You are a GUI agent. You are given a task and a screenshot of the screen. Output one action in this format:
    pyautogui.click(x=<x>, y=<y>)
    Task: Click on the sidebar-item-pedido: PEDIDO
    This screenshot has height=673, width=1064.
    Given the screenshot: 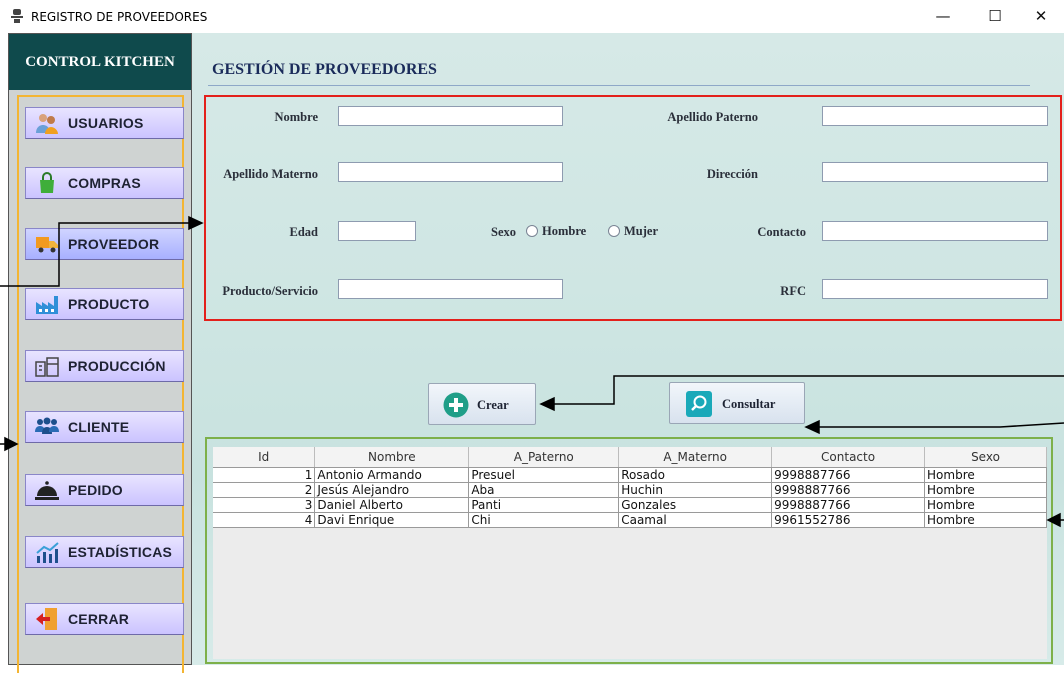 What is the action you would take?
    pyautogui.click(x=104, y=490)
    